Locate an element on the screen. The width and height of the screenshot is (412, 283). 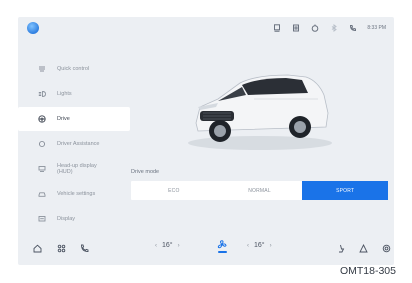
status-bar: 8:33 PM is located at coordinates (206, 28).